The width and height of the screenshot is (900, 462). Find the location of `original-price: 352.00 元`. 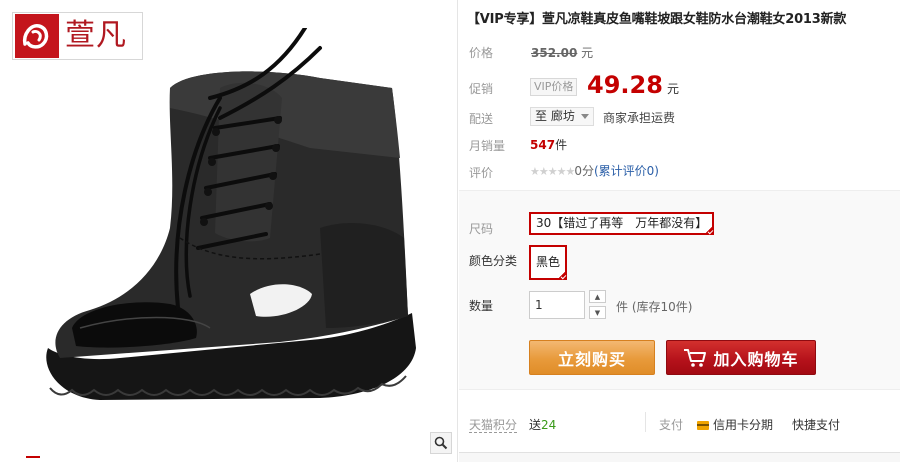

original-price: 352.00 元 is located at coordinates (562, 52).